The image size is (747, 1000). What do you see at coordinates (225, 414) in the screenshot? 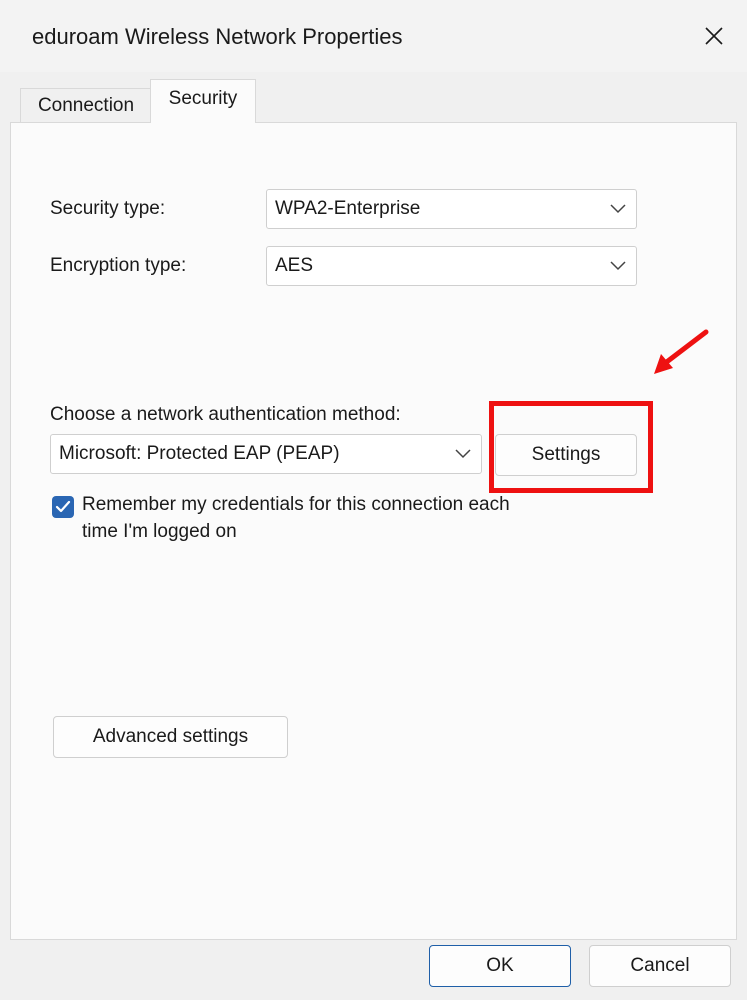
I see `auth-method-label: Choose a network authentication method:` at bounding box center [225, 414].